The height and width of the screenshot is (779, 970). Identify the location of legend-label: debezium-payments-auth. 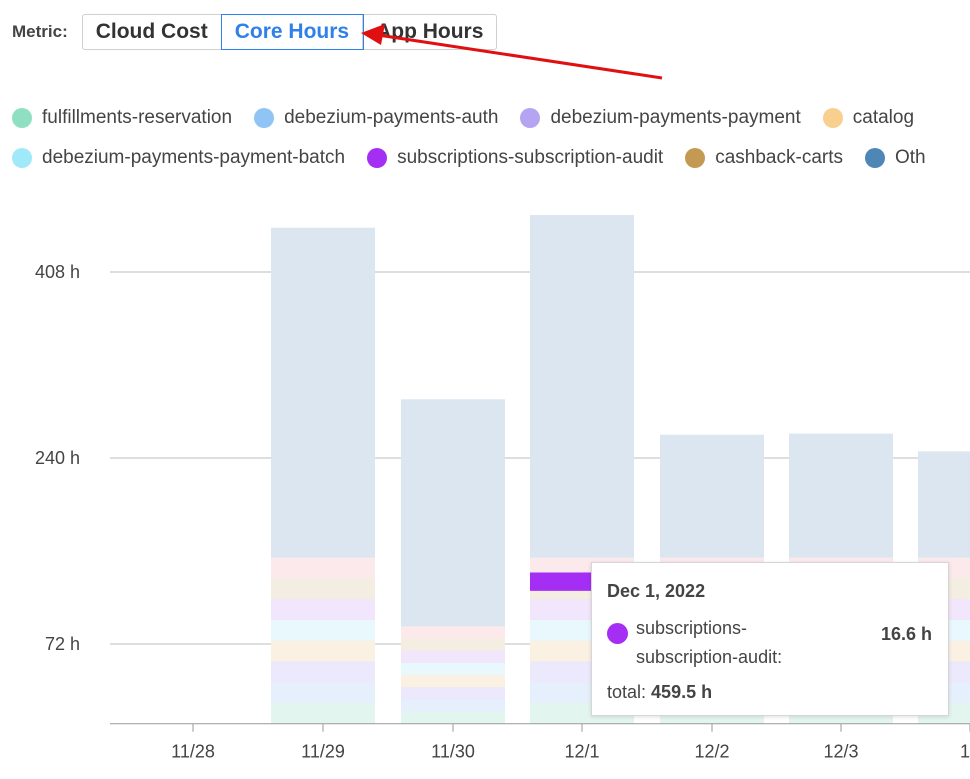
(391, 117).